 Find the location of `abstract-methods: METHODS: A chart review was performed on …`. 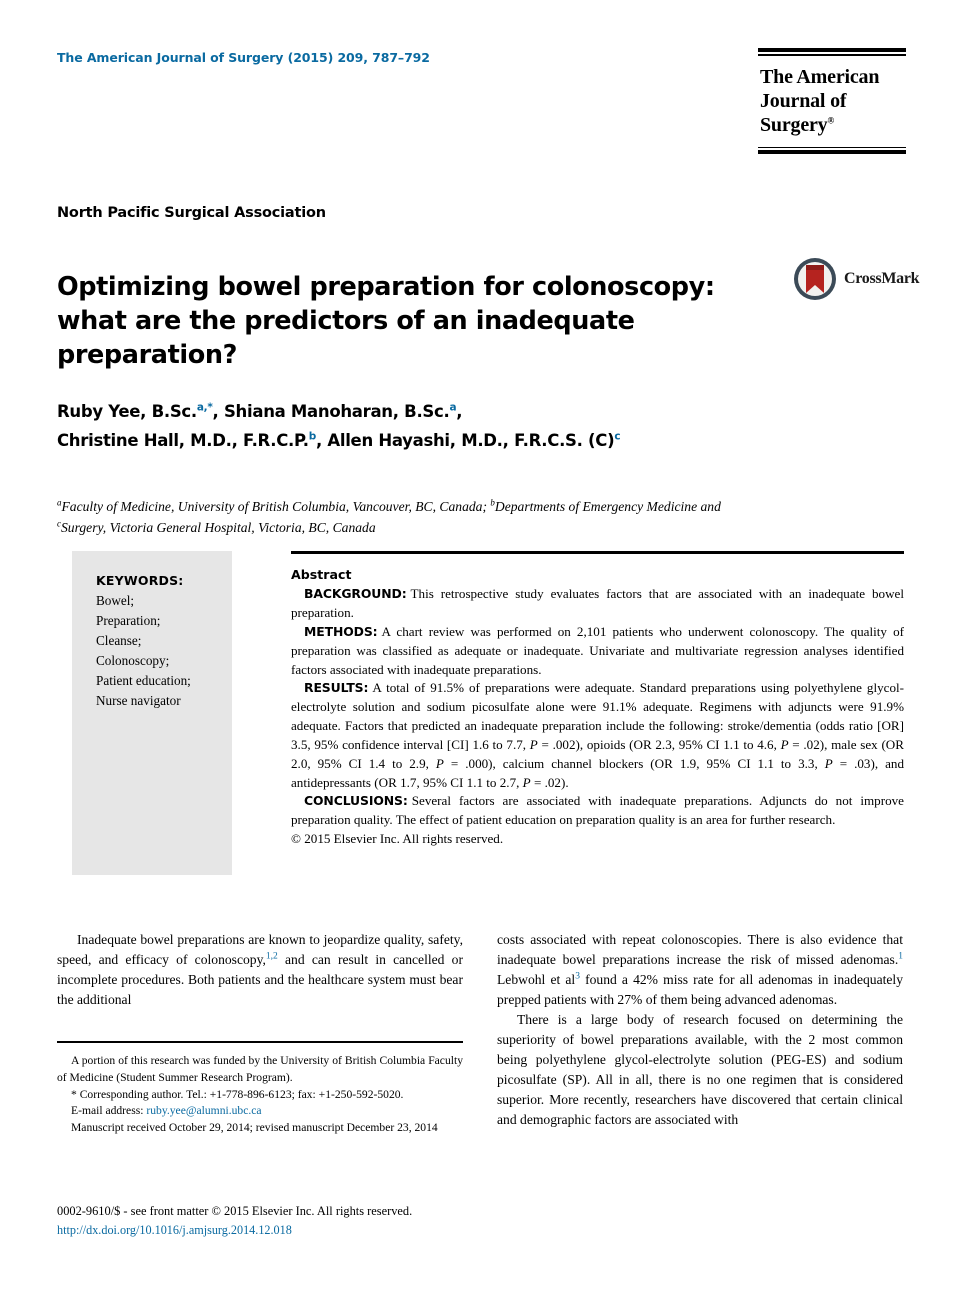

abstract-methods: METHODS: A chart review was performed on … is located at coordinates (597, 651).